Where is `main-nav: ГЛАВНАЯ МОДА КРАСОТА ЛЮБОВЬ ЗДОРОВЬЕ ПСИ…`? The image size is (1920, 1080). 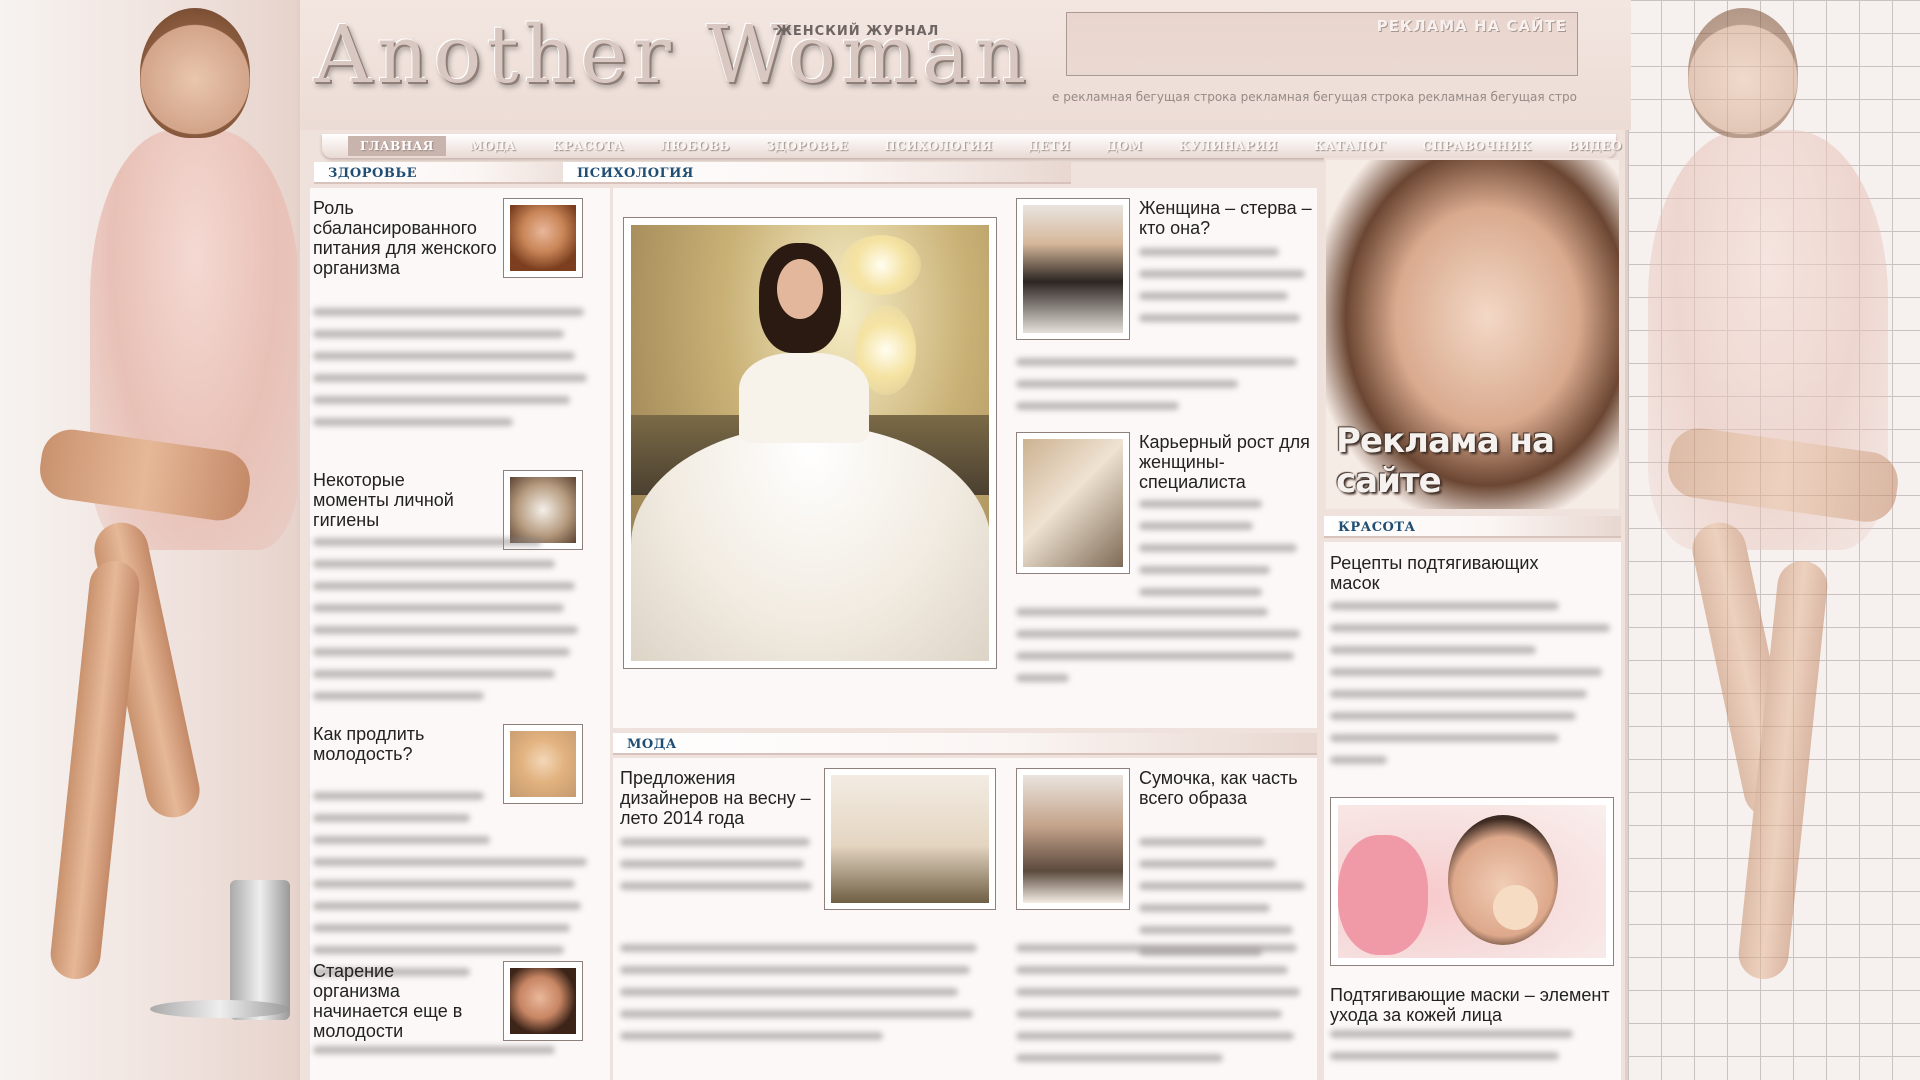
main-nav: ГЛАВНАЯ МОДА КРАСОТА ЛЮБОВЬ ЗДОРОВЬЕ ПСИ… is located at coordinates (972, 146).